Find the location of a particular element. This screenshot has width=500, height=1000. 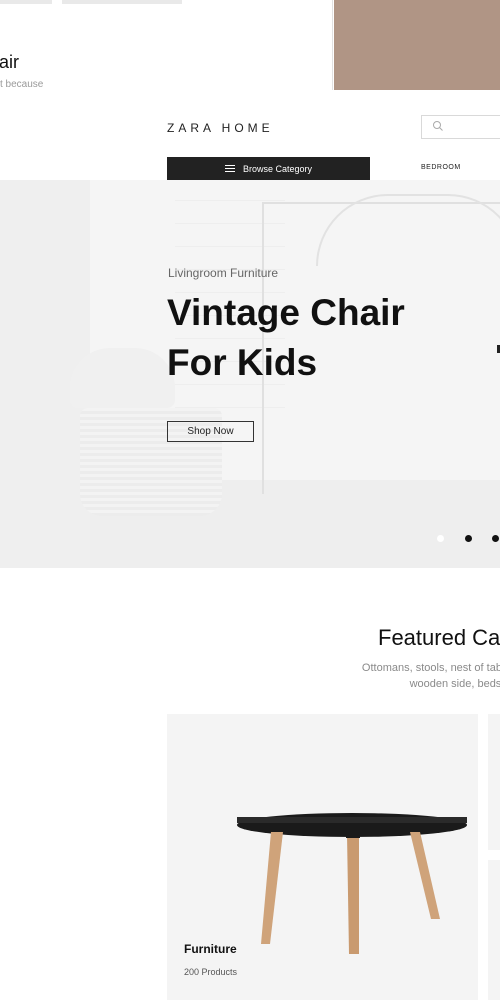

divider is located at coordinates (332, 45).